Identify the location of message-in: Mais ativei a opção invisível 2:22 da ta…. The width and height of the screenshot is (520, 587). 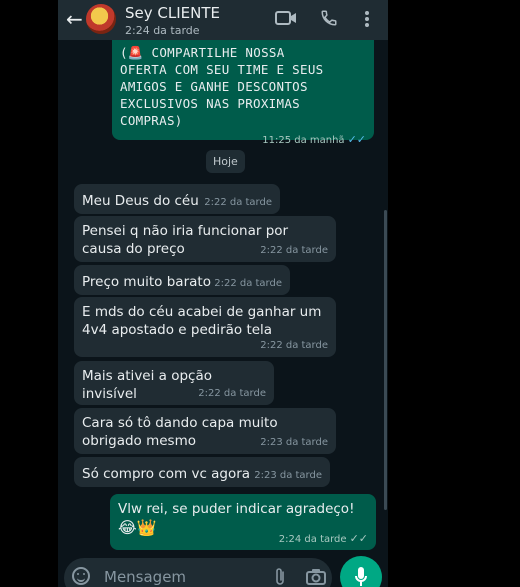
(174, 383).